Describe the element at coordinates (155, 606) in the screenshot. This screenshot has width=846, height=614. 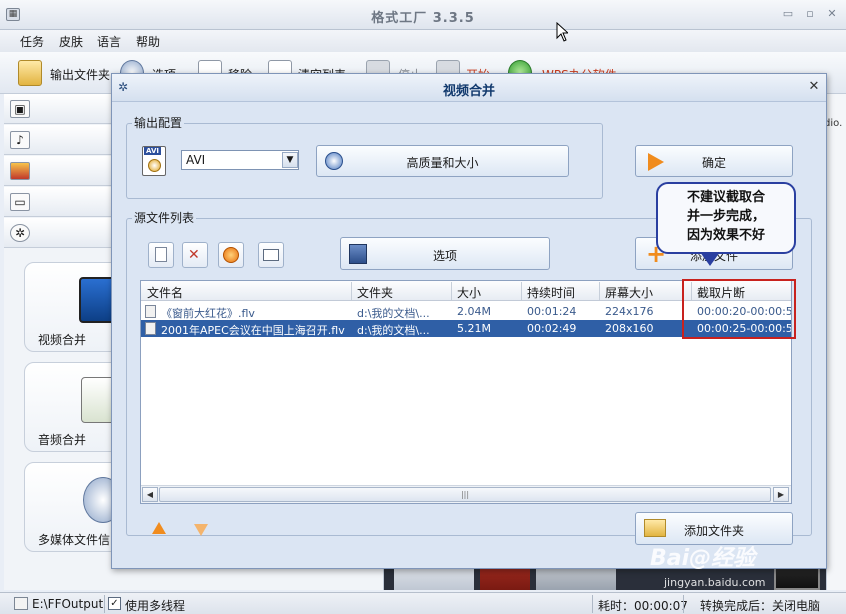
I see `multithread-label: 使用多线程` at that location.